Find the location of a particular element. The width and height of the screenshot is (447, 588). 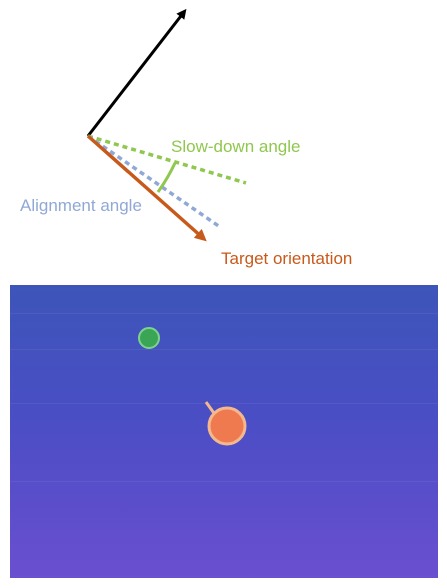

target-orientation-label: Target orientation is located at coordinates (287, 258).